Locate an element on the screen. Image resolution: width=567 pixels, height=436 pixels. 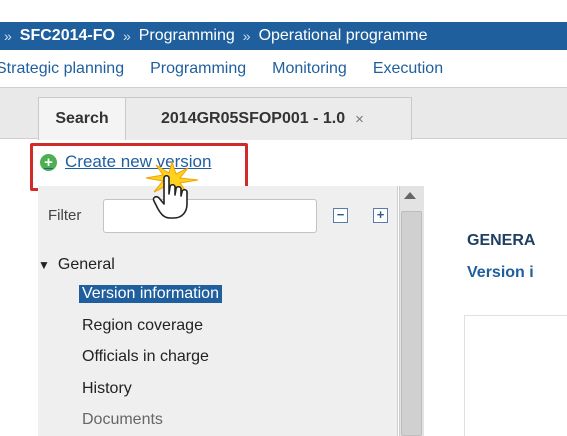
tab-strip: Search 2014GR05SFOP001 - 1.0 × is located at coordinates (283, 113).